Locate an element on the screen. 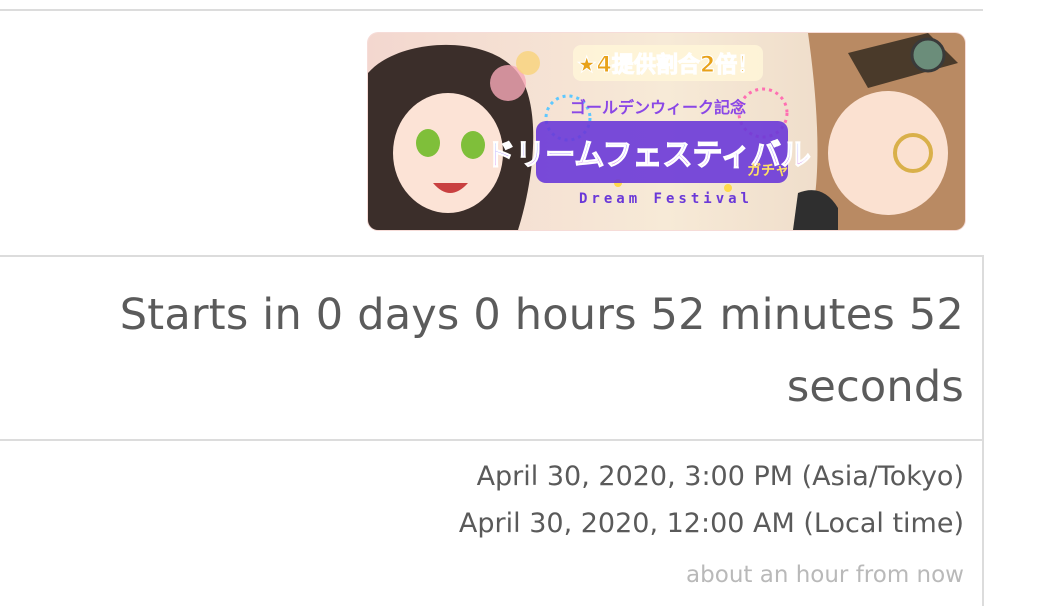 The width and height of the screenshot is (1056, 606). banner-english-title: Dream Festival is located at coordinates (666, 199).